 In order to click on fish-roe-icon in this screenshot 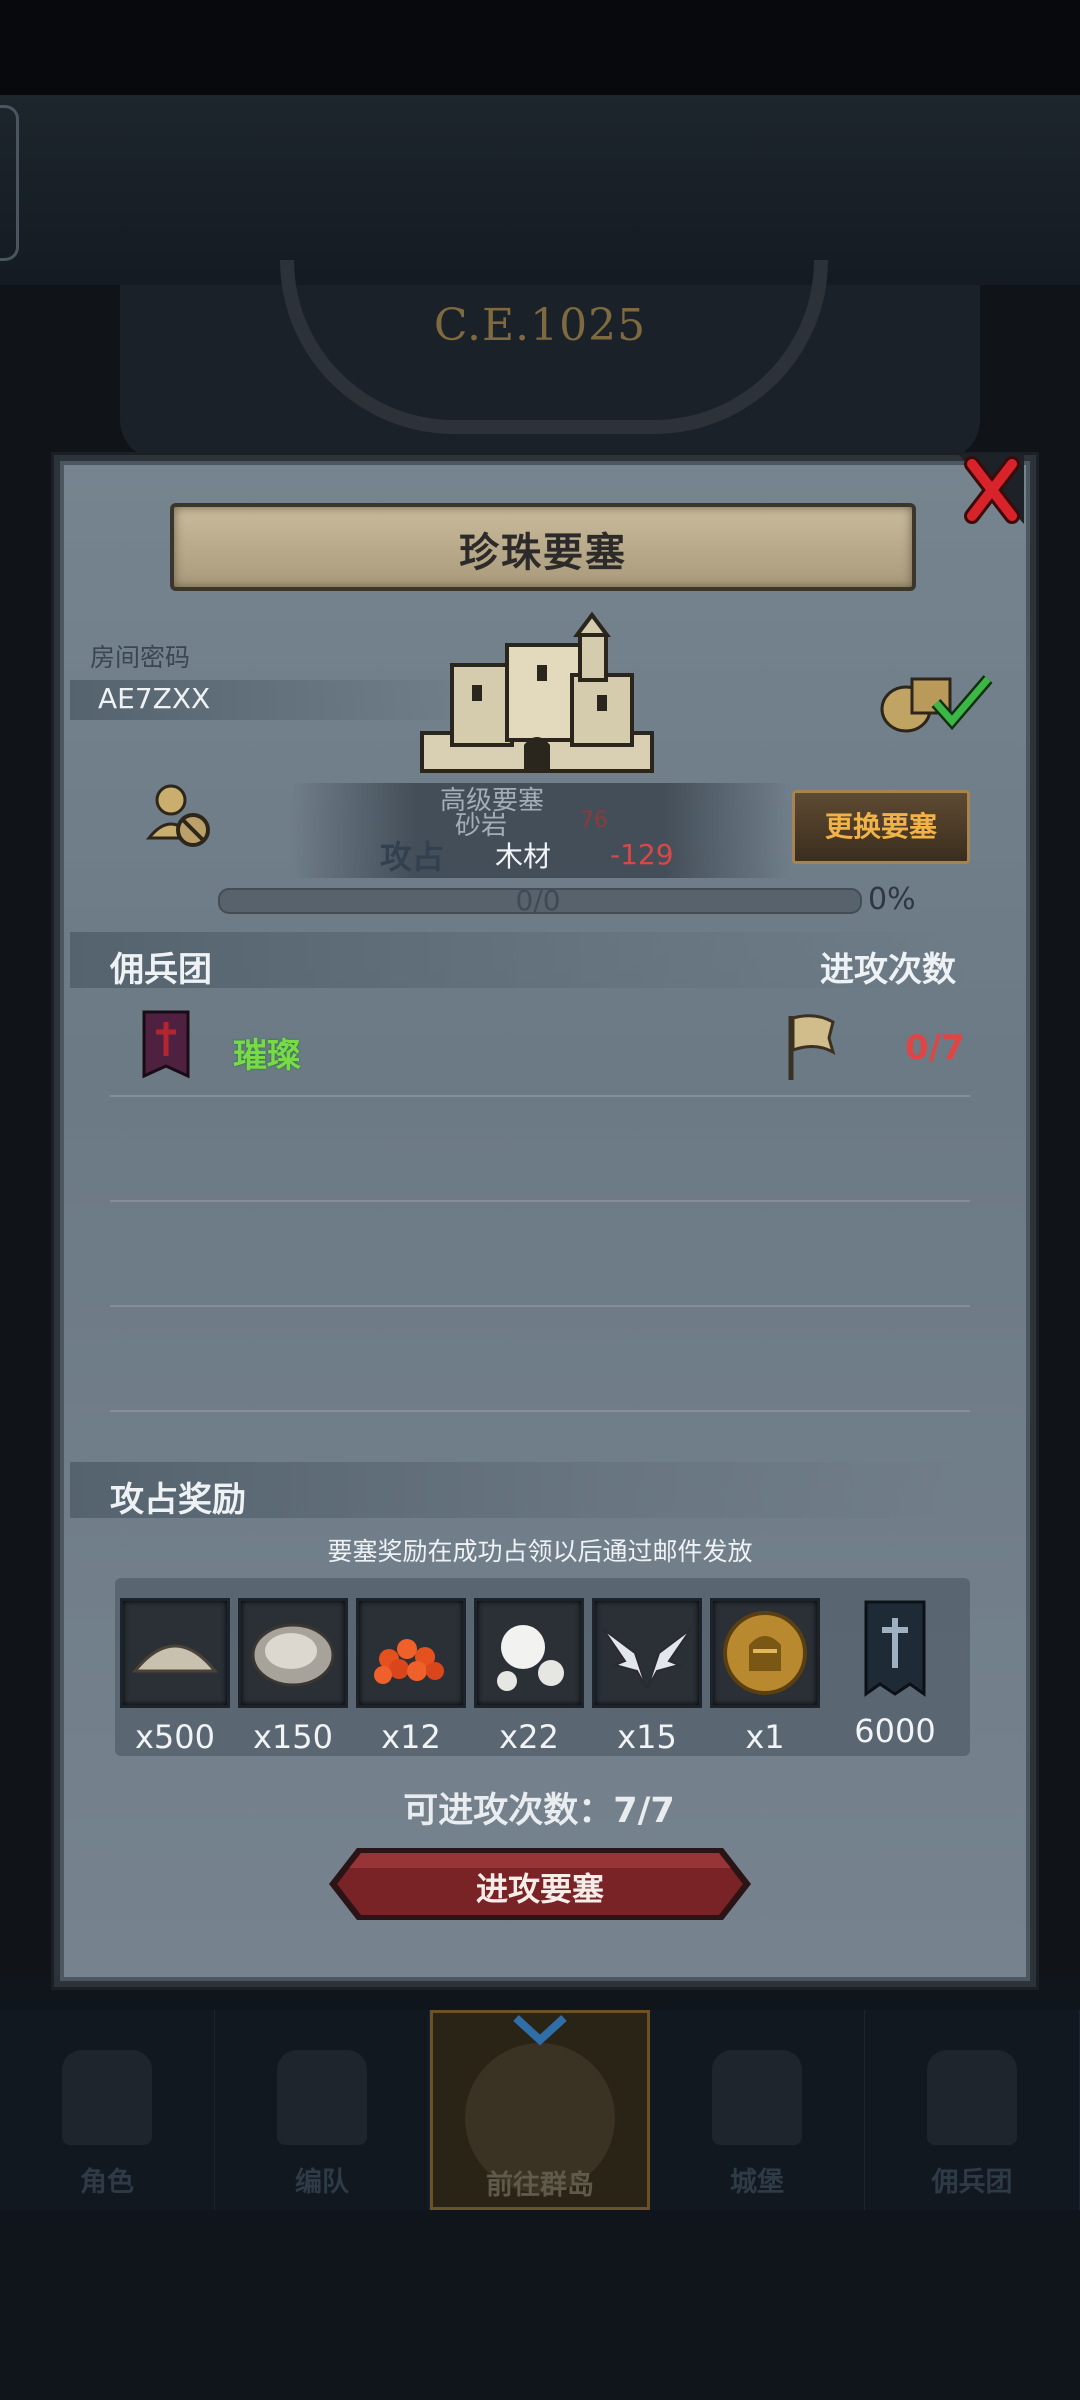, I will do `click(411, 1653)`.